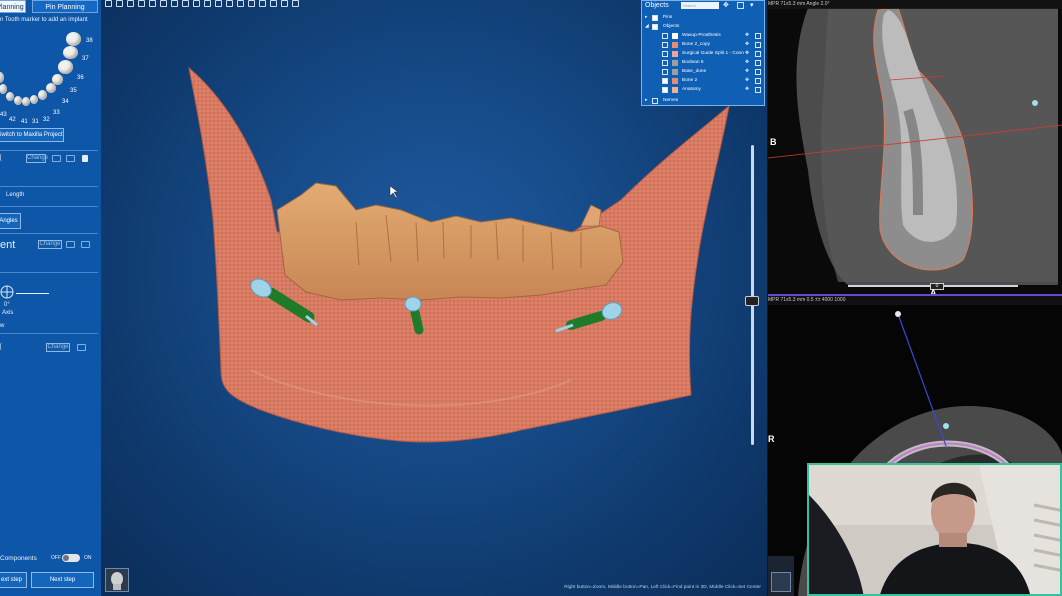 The height and width of the screenshot is (596, 1062). What do you see at coordinates (703, 17) in the screenshot?
I see `group-pins: ▸ Pins` at bounding box center [703, 17].